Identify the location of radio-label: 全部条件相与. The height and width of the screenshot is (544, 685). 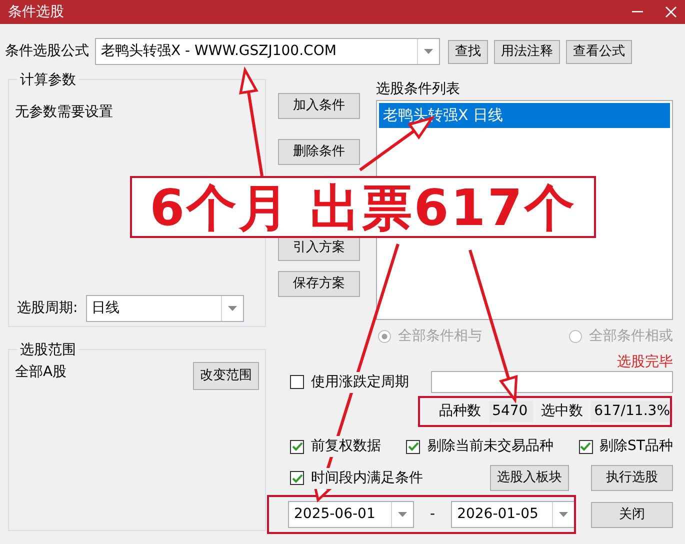
(440, 336).